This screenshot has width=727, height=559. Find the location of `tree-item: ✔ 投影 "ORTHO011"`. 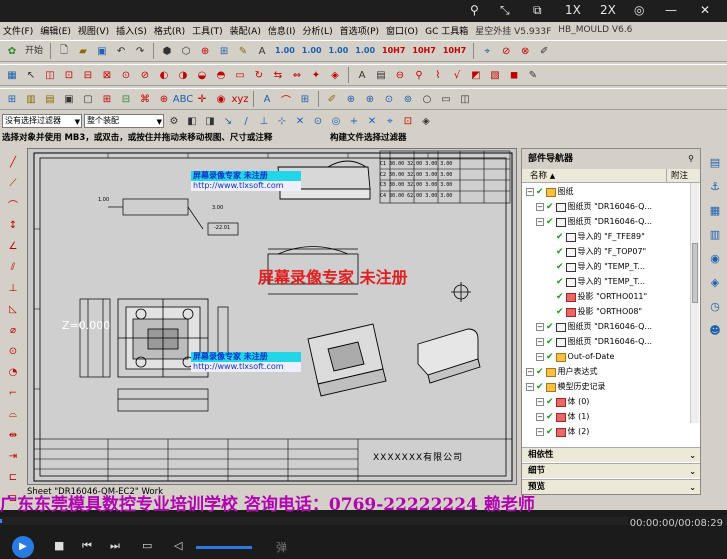

tree-item: ✔ 投影 "ORTHO011" is located at coordinates (596, 297).